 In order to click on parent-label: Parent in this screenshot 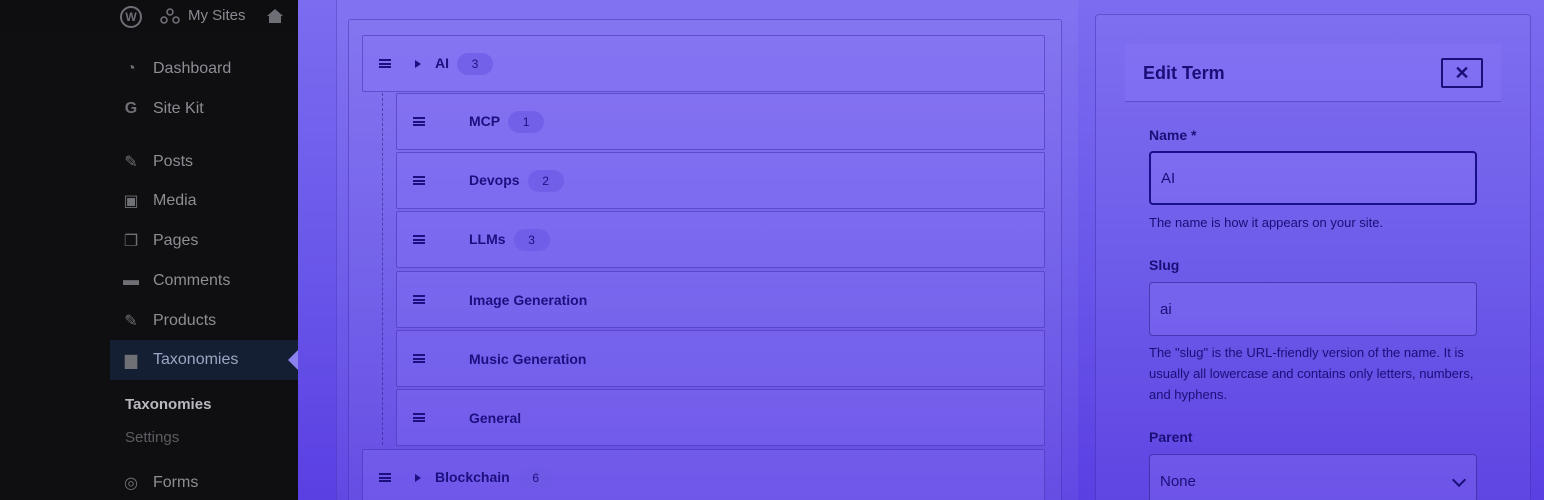, I will do `click(1171, 437)`.